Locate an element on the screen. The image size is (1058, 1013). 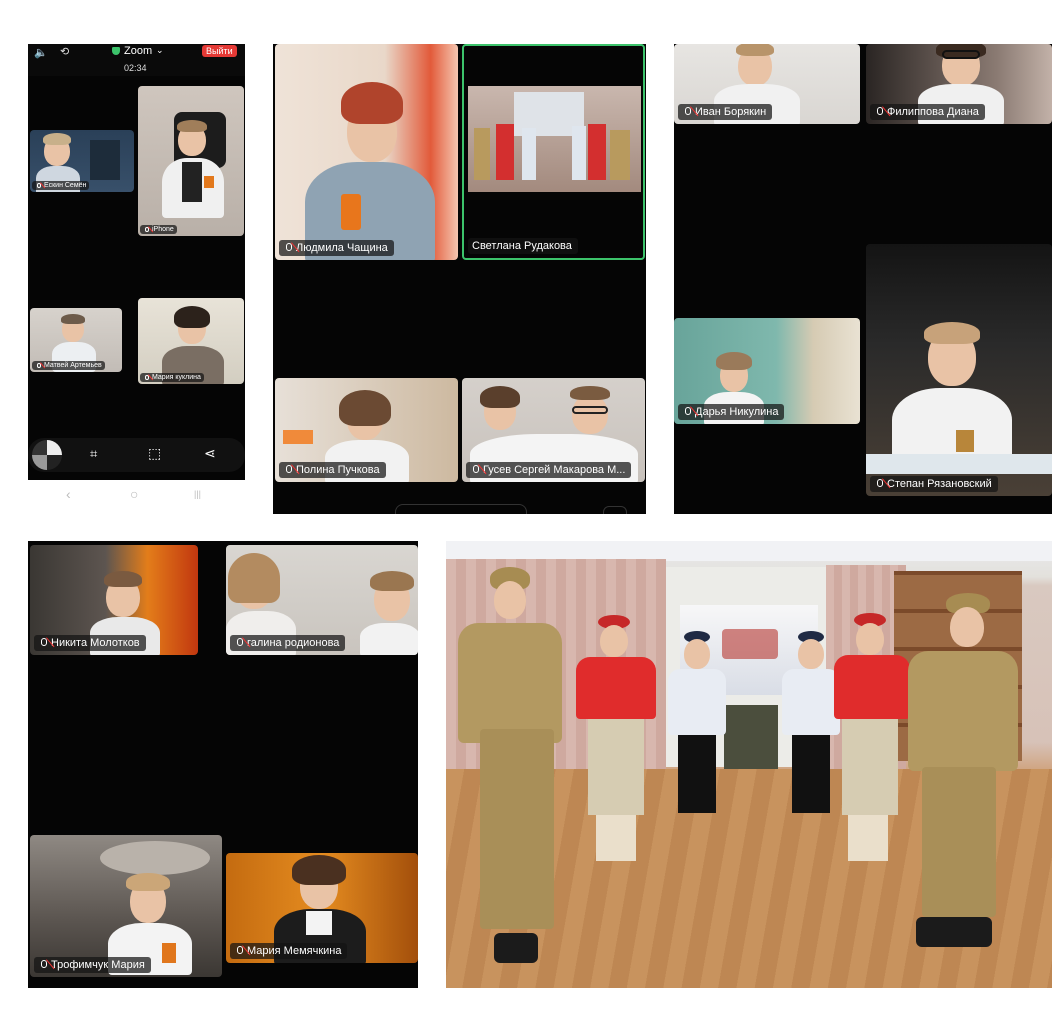
table is located at coordinates (751, 742).